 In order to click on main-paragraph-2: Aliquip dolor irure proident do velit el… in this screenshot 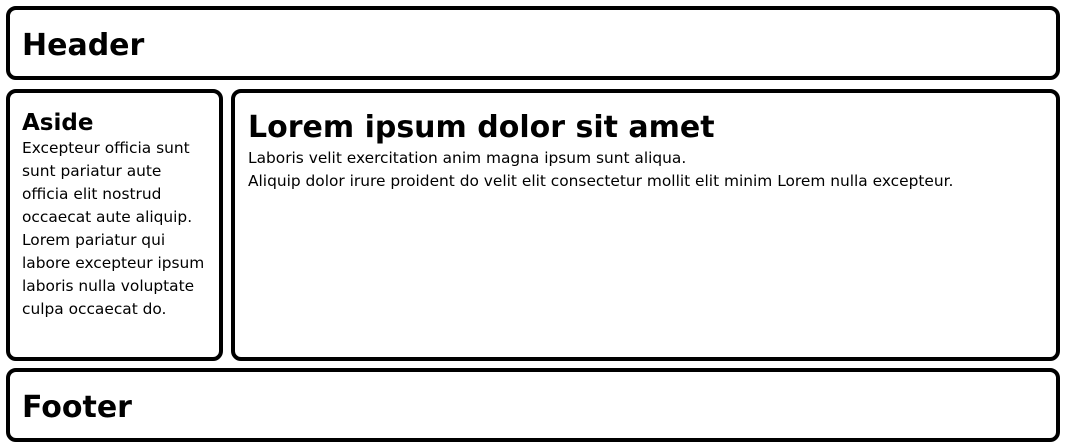, I will do `click(601, 181)`.